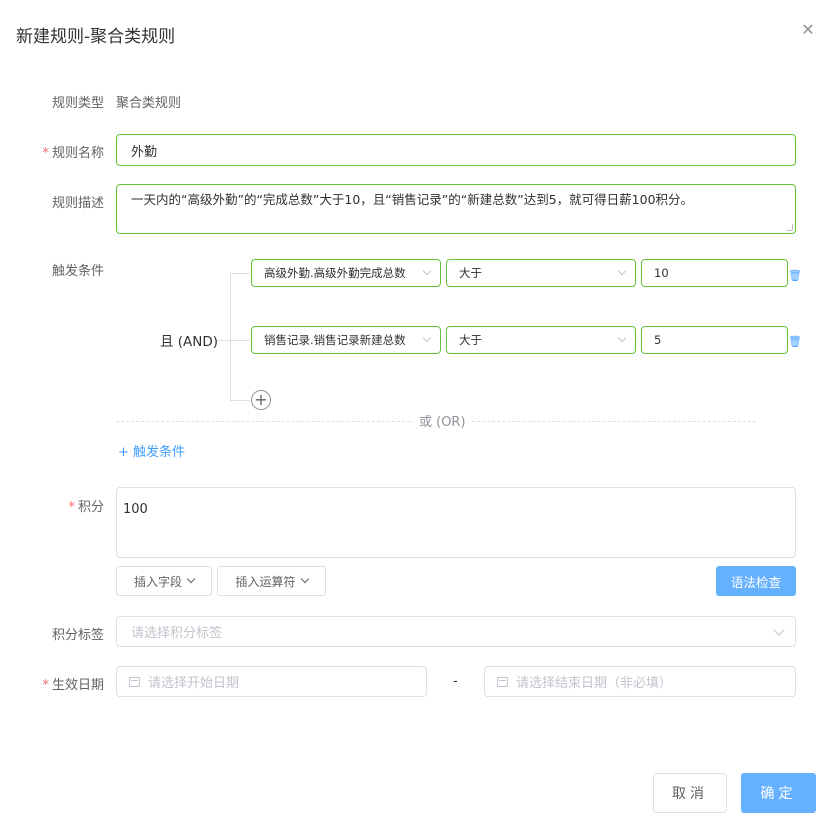 This screenshot has height=831, width=832. I want to click on points-tag-label: 积分标签, so click(77, 635).